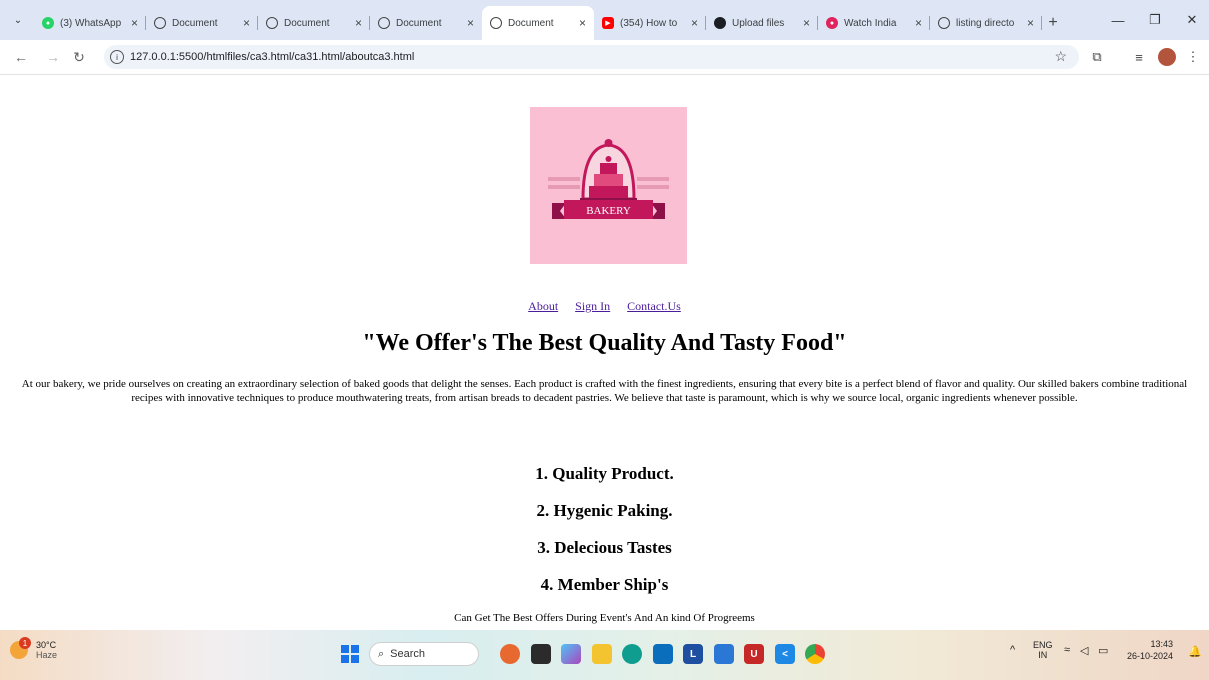  I want to click on taskbar-search: ⌕ Search, so click(424, 654).